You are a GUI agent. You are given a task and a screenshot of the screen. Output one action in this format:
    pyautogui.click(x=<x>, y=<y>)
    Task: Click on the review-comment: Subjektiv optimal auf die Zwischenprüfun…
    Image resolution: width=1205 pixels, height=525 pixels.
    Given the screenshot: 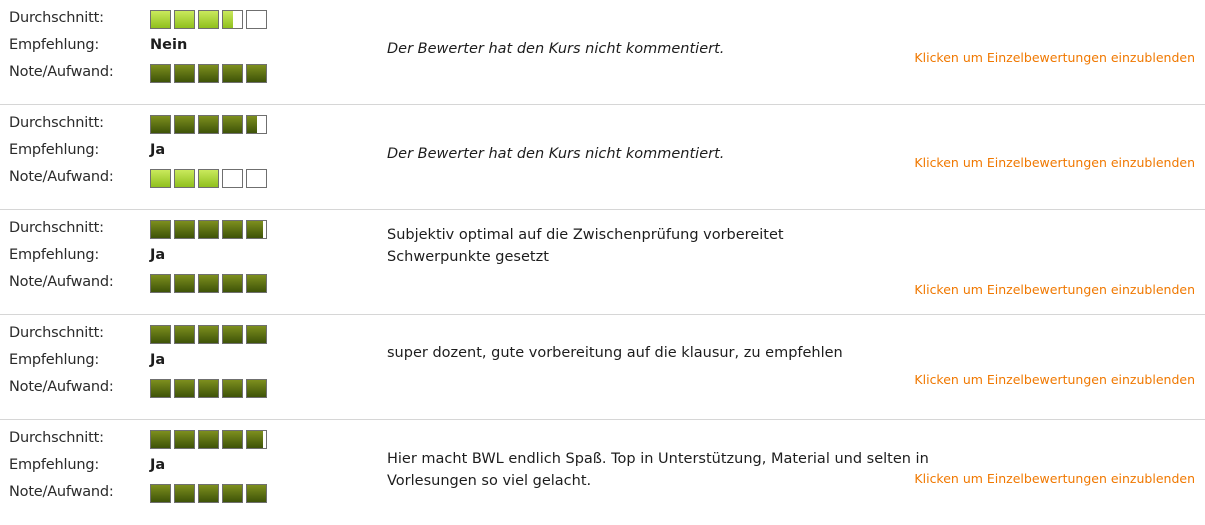 What is the action you would take?
    pyautogui.click(x=585, y=246)
    